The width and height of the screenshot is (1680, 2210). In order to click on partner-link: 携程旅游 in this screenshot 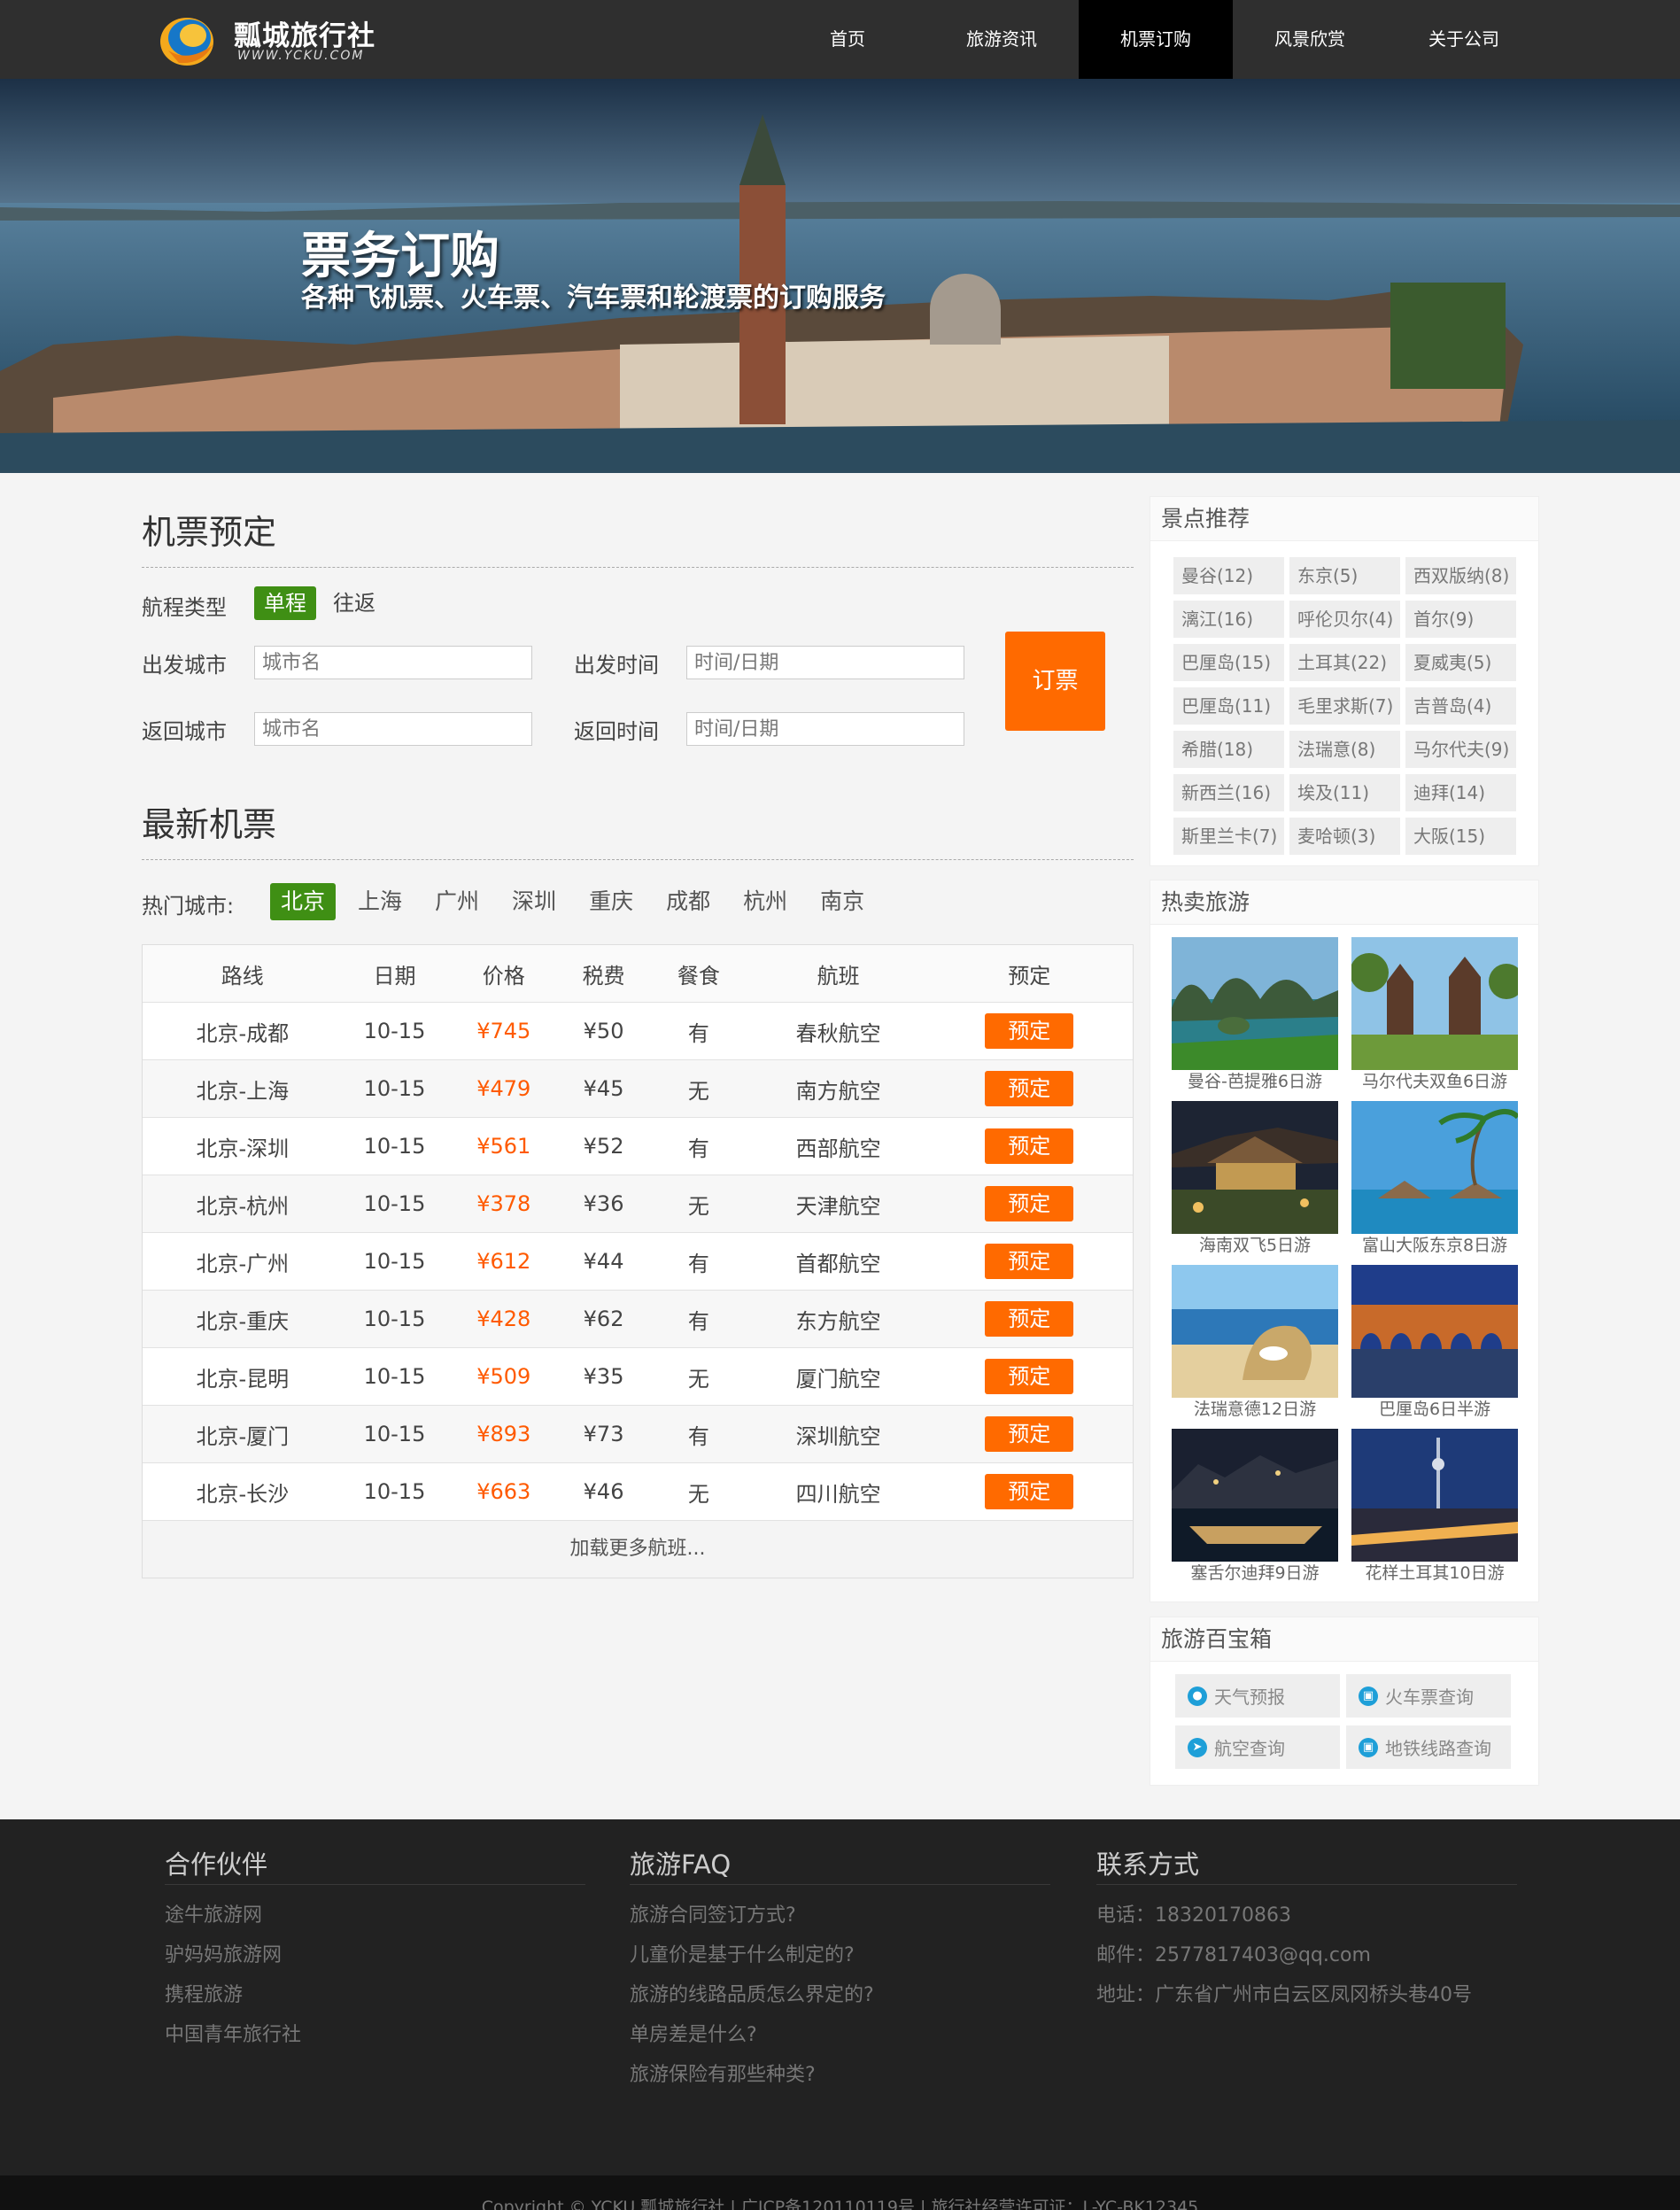, I will do `click(375, 1992)`.